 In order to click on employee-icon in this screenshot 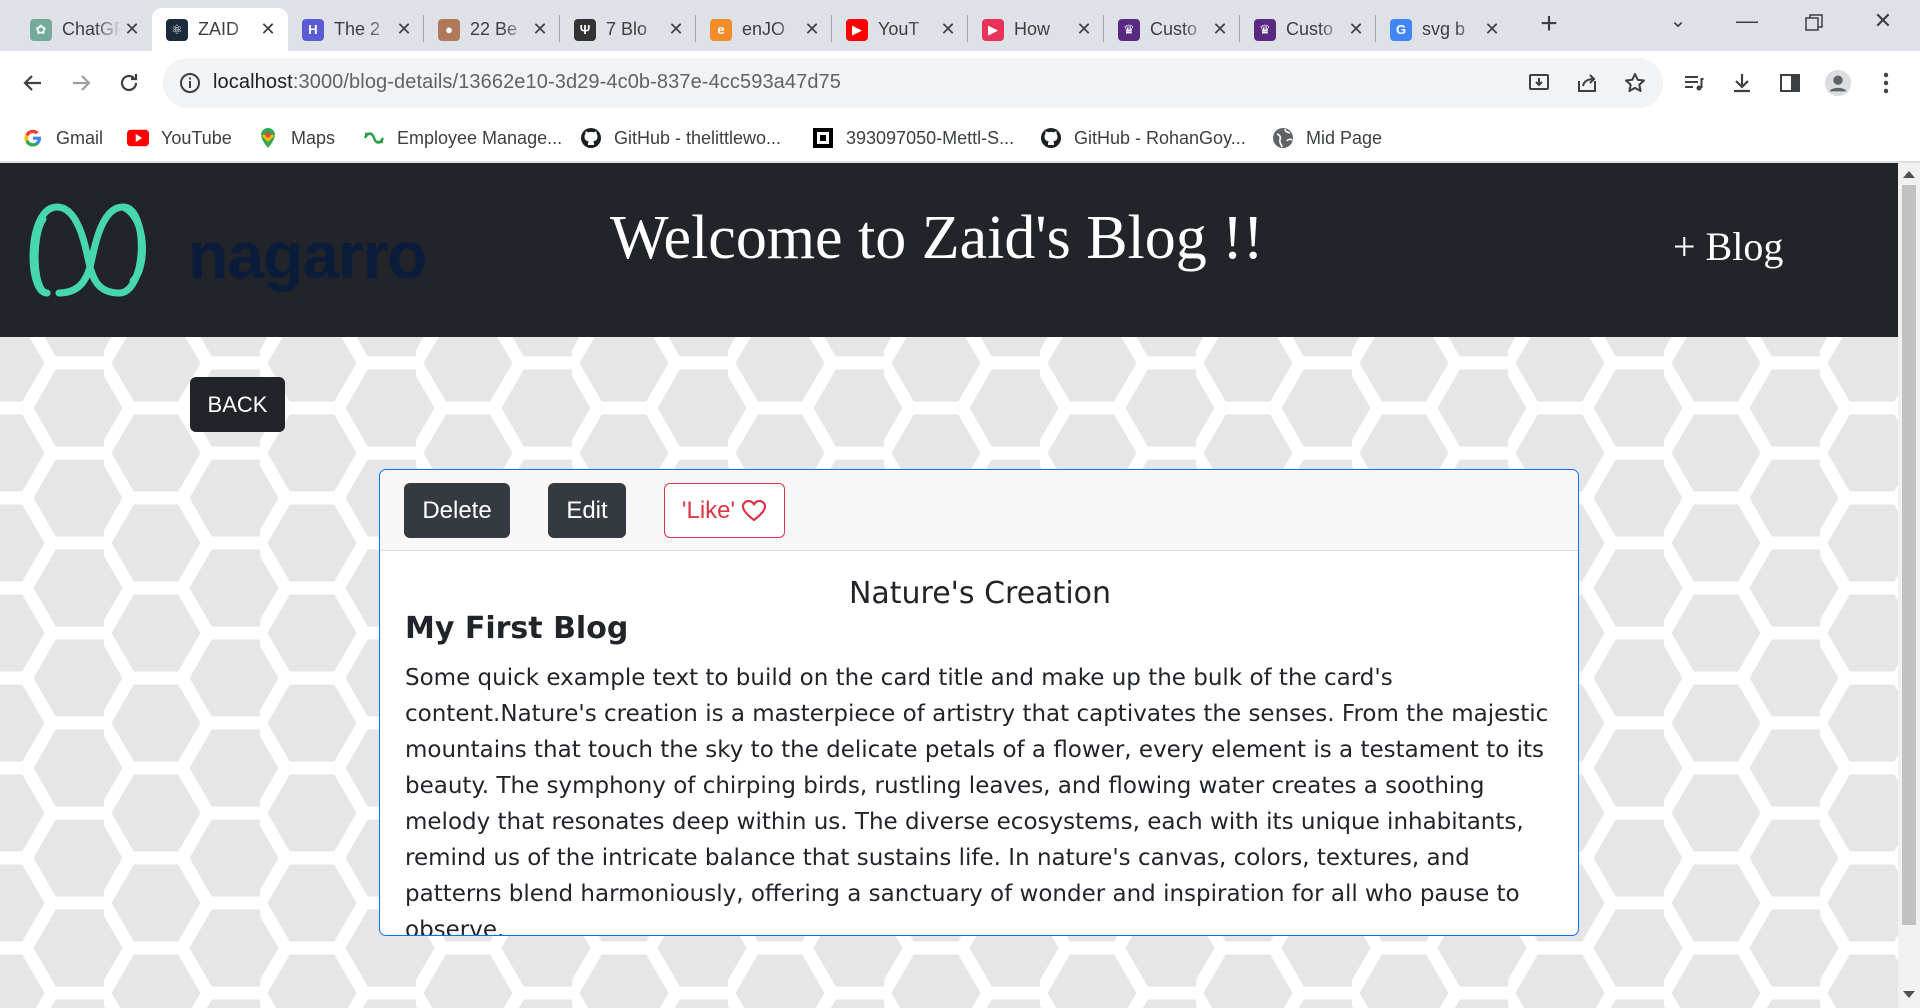, I will do `click(374, 138)`.